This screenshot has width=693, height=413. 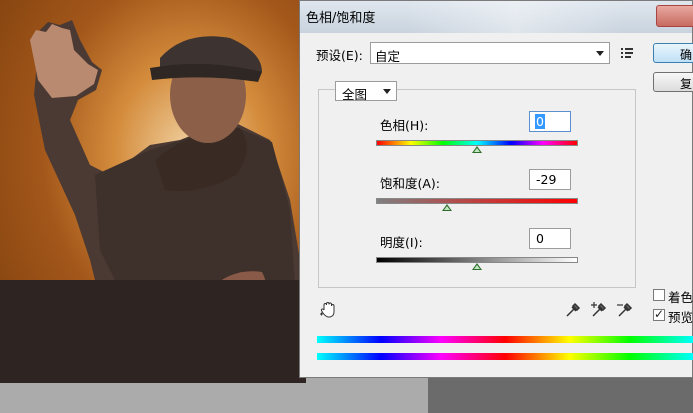 What do you see at coordinates (401, 242) in the screenshot?
I see `lightness-label: 明度(I):` at bounding box center [401, 242].